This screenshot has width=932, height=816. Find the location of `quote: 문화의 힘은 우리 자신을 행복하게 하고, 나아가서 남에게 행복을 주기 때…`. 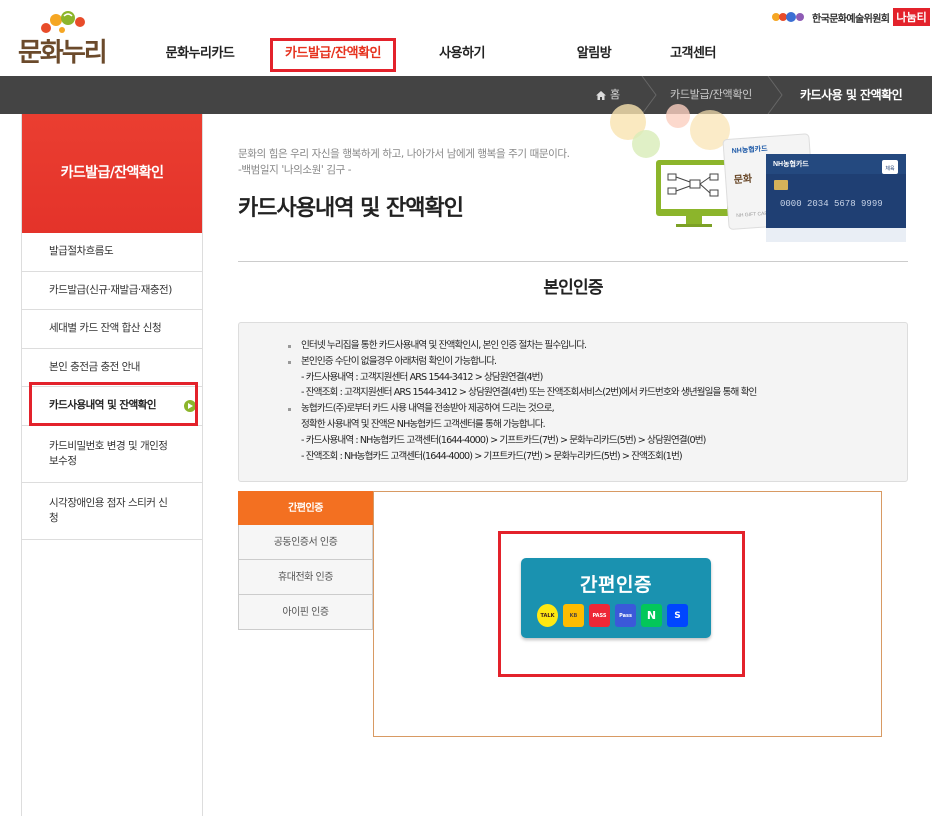

quote: 문화의 힘은 우리 자신을 행복하게 하고, 나아가서 남에게 행복을 주기 때… is located at coordinates (404, 162).